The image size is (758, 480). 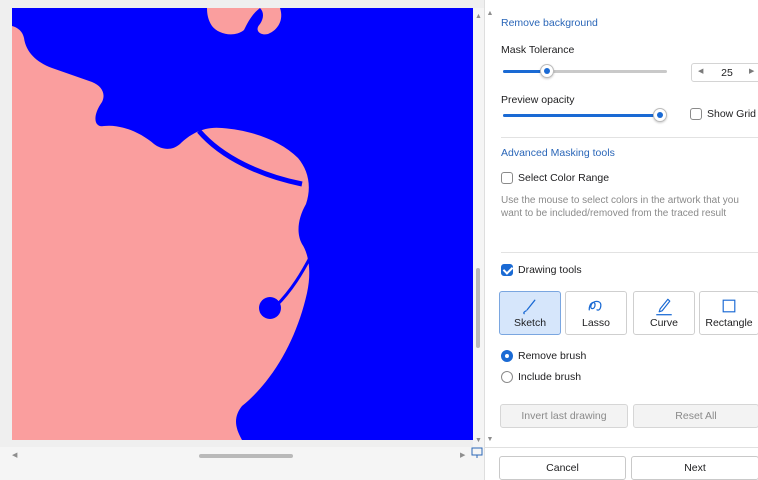 What do you see at coordinates (731, 114) in the screenshot?
I see `show-grid-label: Show Grid` at bounding box center [731, 114].